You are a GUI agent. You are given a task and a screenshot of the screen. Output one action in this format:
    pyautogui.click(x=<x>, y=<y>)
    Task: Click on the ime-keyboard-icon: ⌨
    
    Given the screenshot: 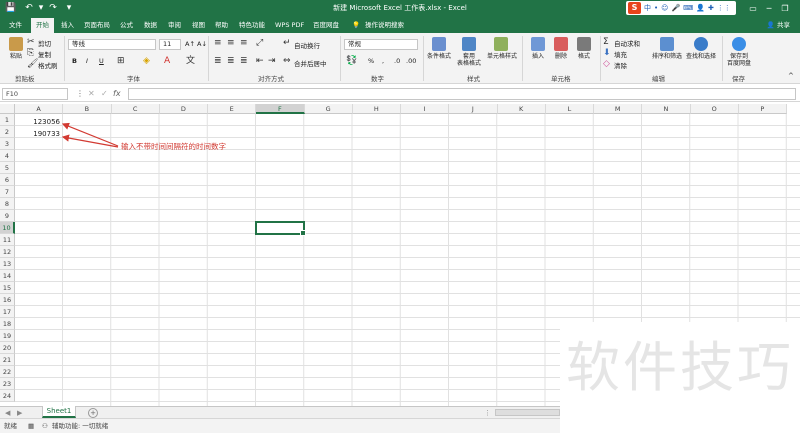 What is the action you would take?
    pyautogui.click(x=688, y=8)
    